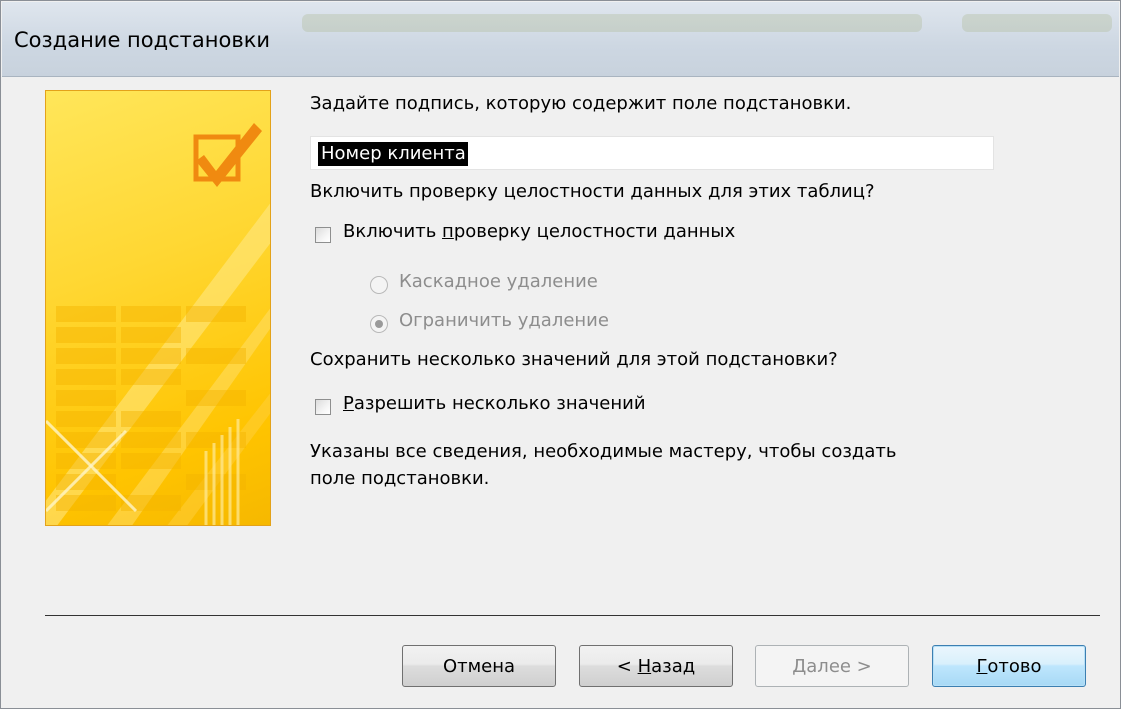 Image resolution: width=1121 pixels, height=709 pixels. What do you see at coordinates (393, 231) in the screenshot?
I see `integrity-label-prefix: Включить` at bounding box center [393, 231].